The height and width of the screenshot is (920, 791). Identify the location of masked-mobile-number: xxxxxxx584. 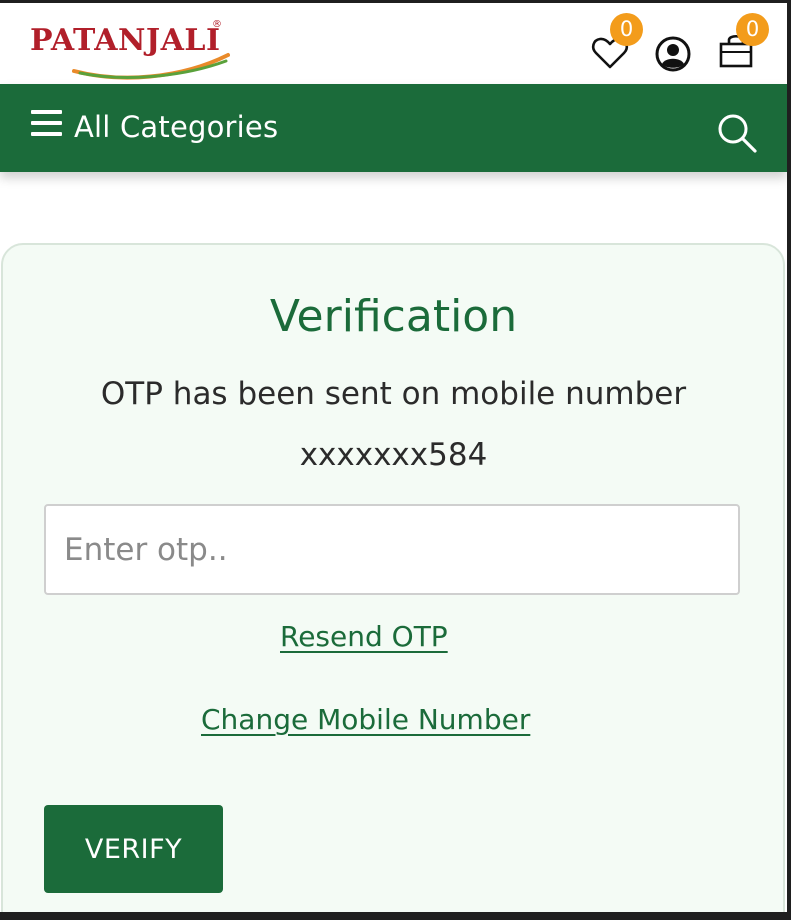
(393, 455).